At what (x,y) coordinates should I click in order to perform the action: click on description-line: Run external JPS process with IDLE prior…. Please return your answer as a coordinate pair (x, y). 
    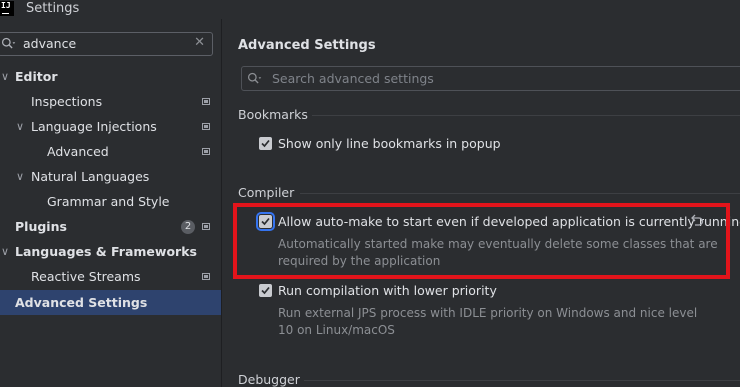
    Looking at the image, I should click on (488, 313).